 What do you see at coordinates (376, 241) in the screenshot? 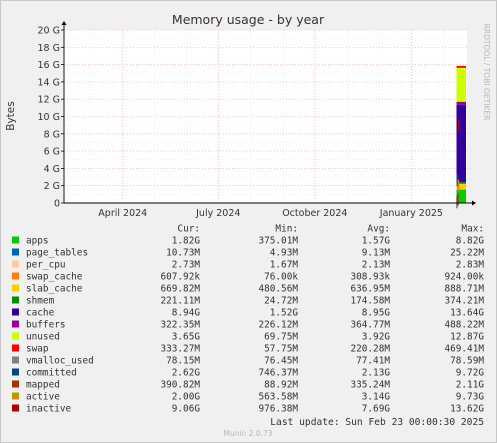
I see `legend-value-avg: 1.57G` at bounding box center [376, 241].